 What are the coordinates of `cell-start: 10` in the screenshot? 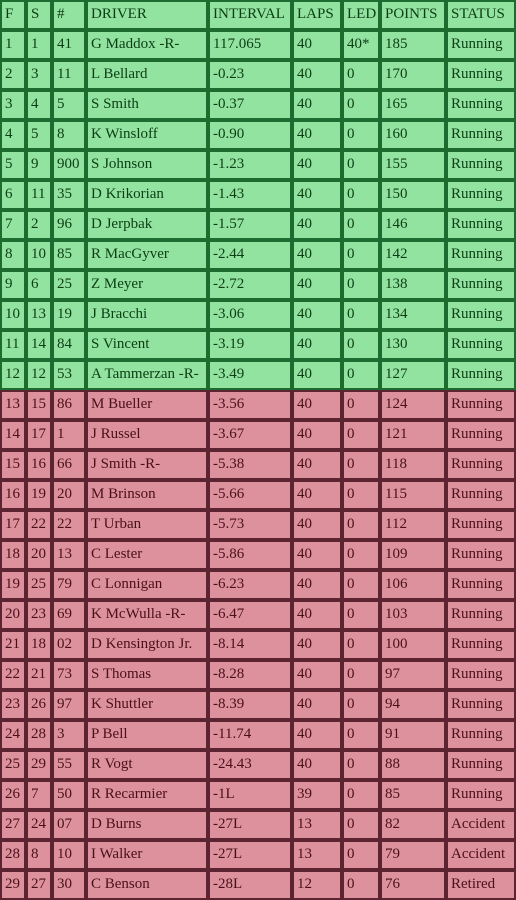 It's located at (39, 255).